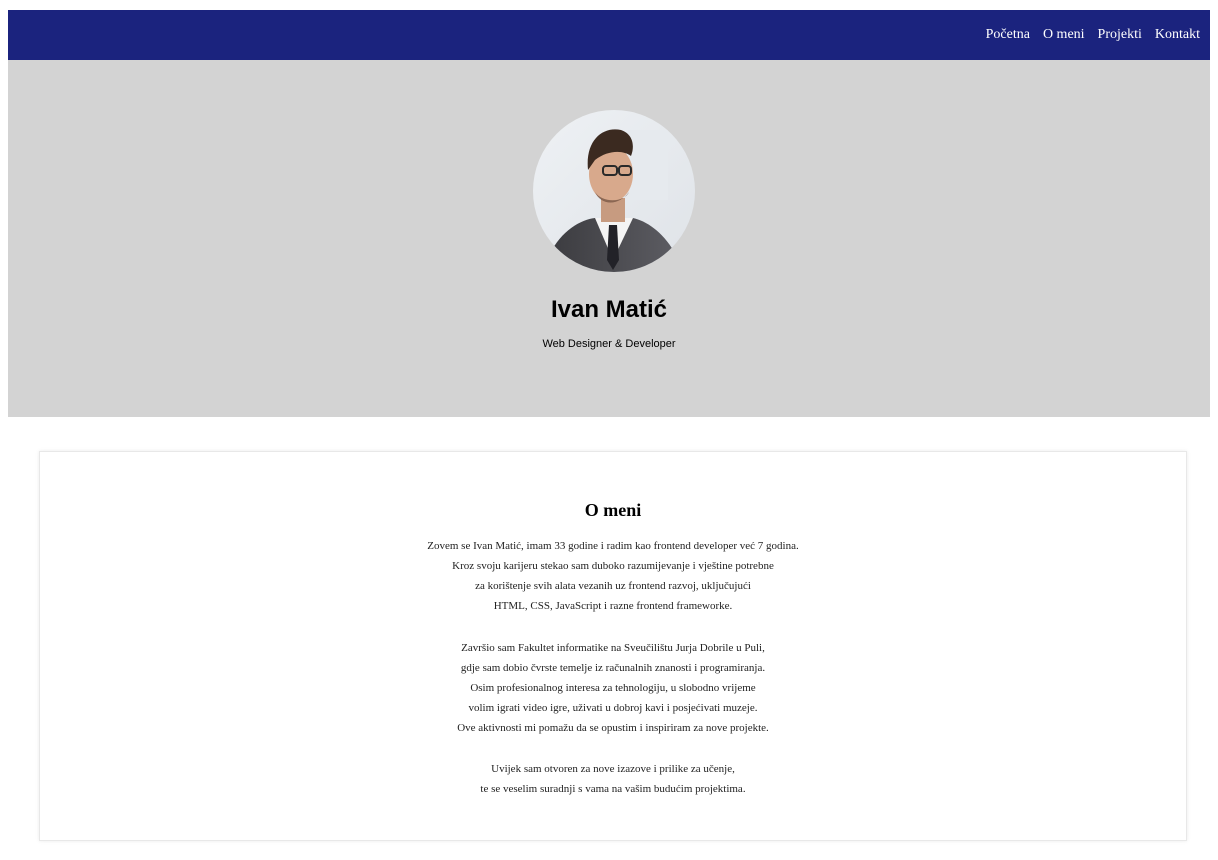 The image size is (1218, 860). I want to click on profile-role: Web Designer & Developer, so click(609, 344).